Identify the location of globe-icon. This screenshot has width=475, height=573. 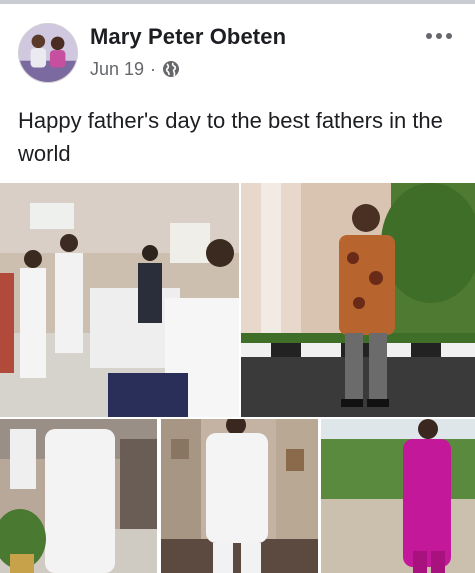
(171, 69).